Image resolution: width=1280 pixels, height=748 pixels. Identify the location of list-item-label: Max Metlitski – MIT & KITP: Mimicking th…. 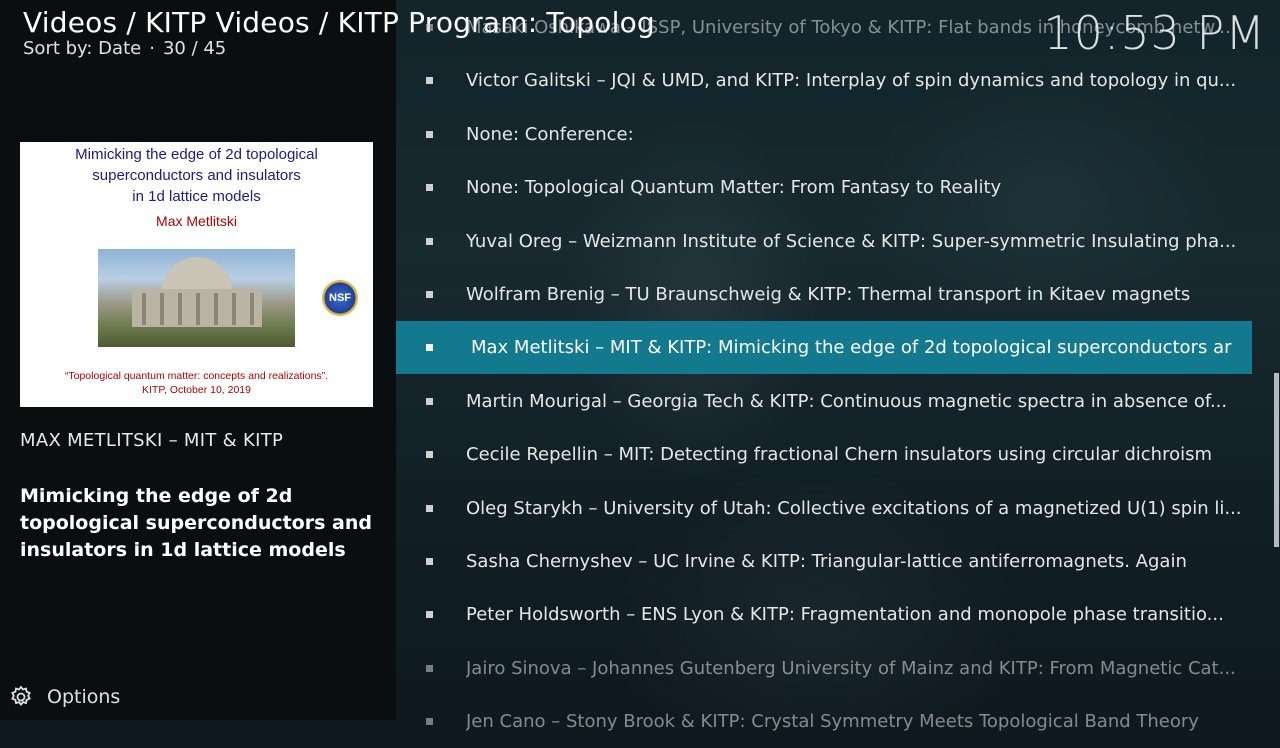
(851, 347).